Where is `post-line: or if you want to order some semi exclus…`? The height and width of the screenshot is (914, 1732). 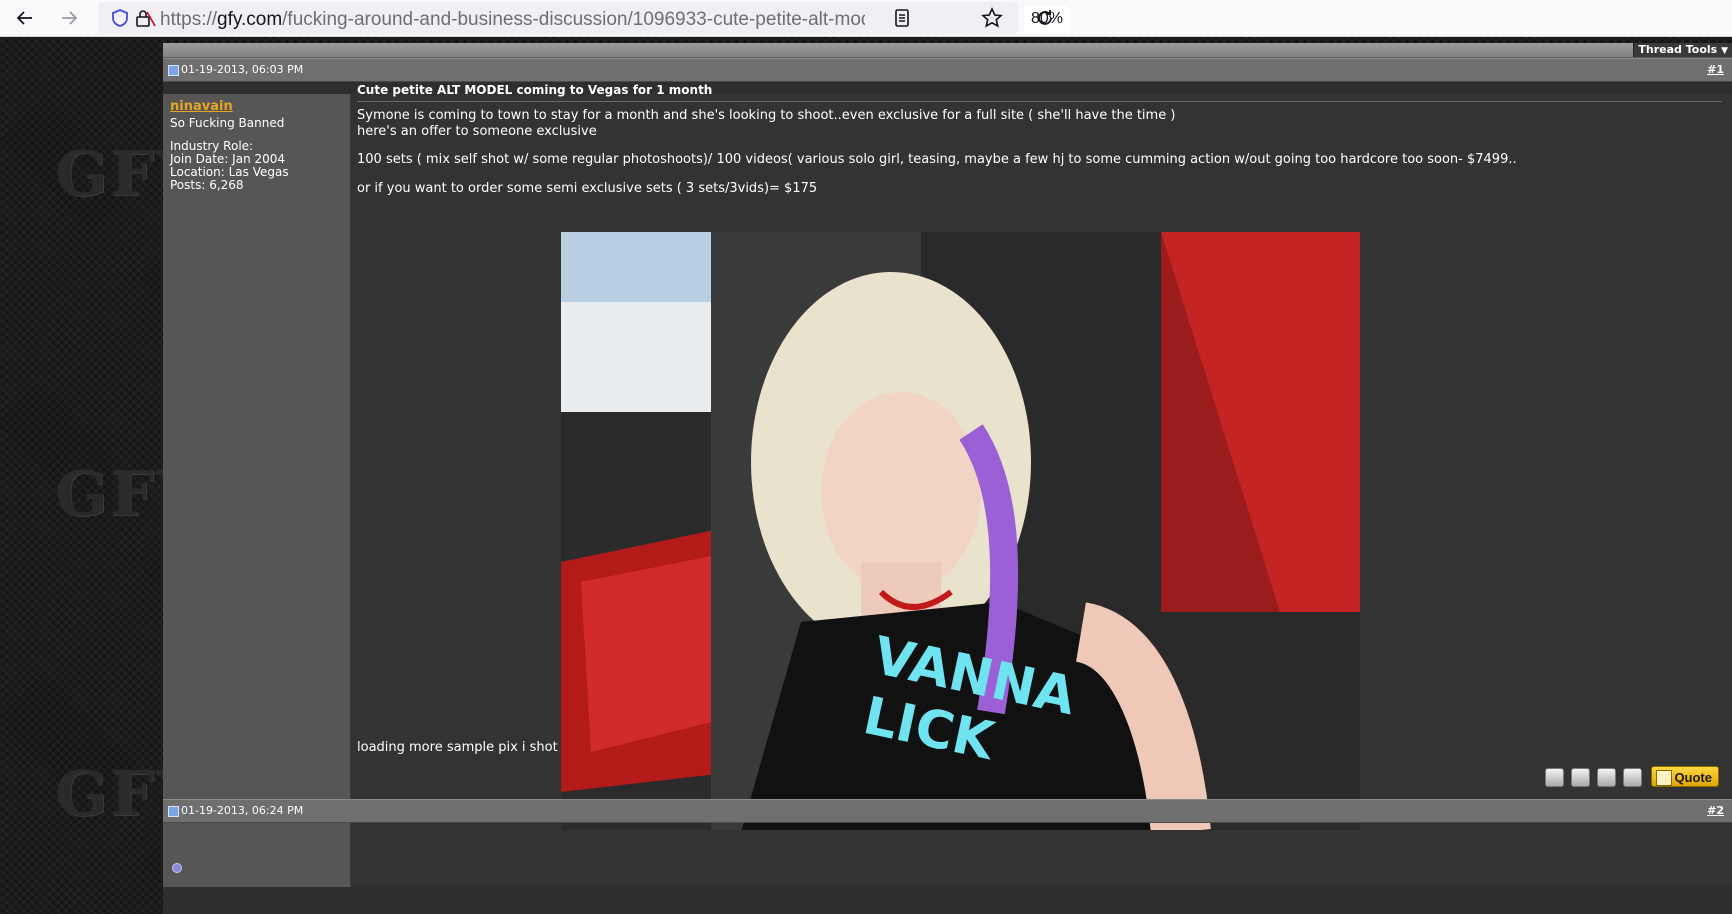 post-line: or if you want to order some semi exclus… is located at coordinates (587, 188).